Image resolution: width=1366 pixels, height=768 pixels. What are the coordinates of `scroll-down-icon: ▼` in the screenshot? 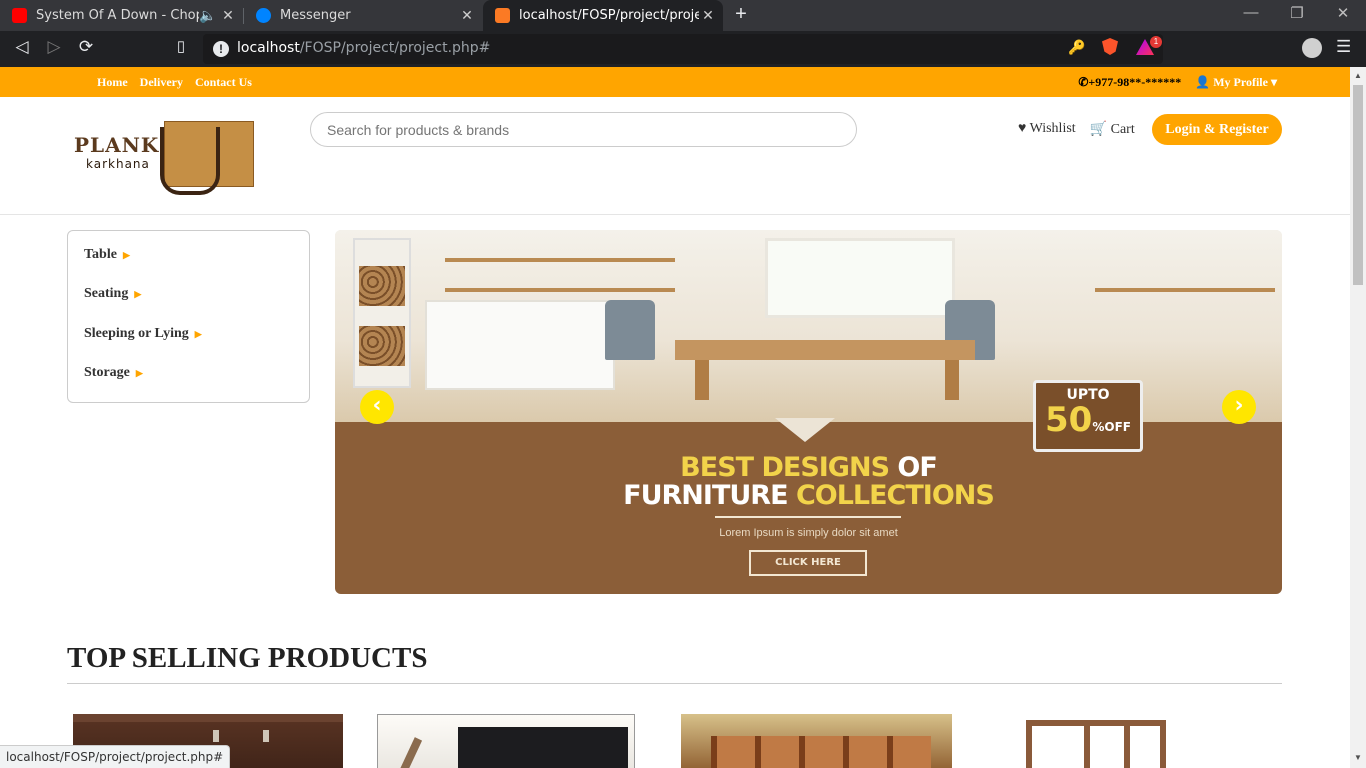 It's located at (1358, 758).